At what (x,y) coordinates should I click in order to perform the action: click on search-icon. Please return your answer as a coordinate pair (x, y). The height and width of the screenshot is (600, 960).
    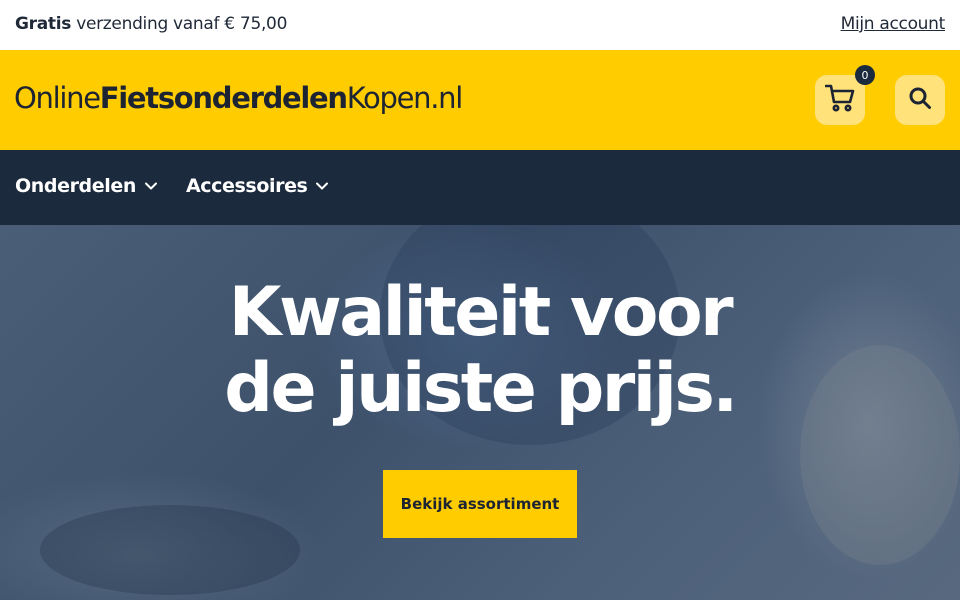
    Looking at the image, I should click on (920, 100).